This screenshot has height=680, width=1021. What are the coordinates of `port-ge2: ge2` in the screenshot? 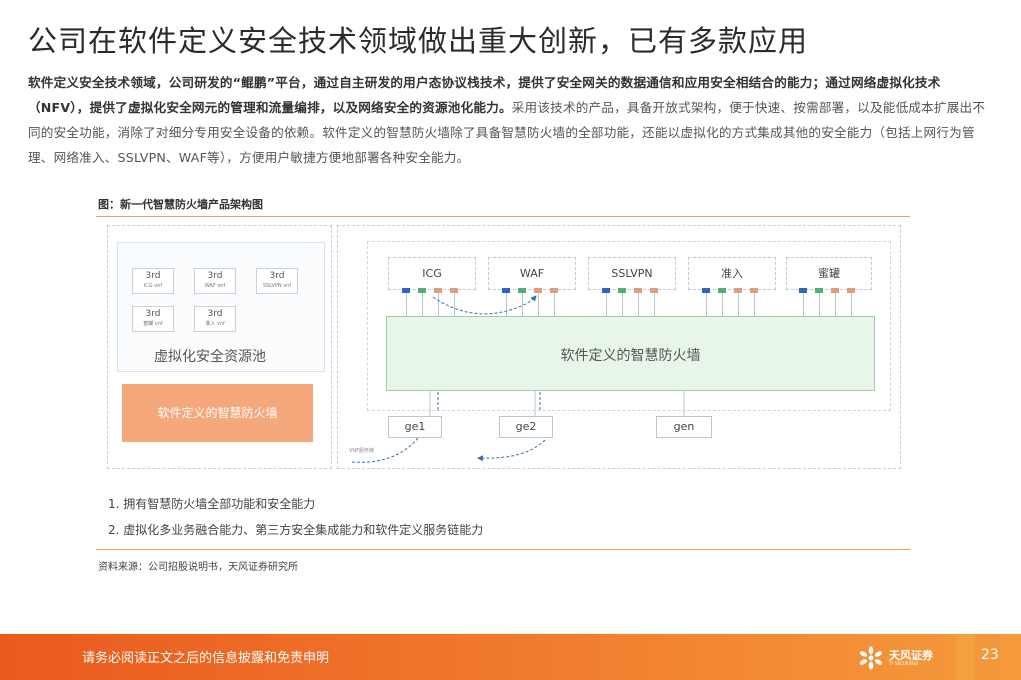 It's located at (526, 427).